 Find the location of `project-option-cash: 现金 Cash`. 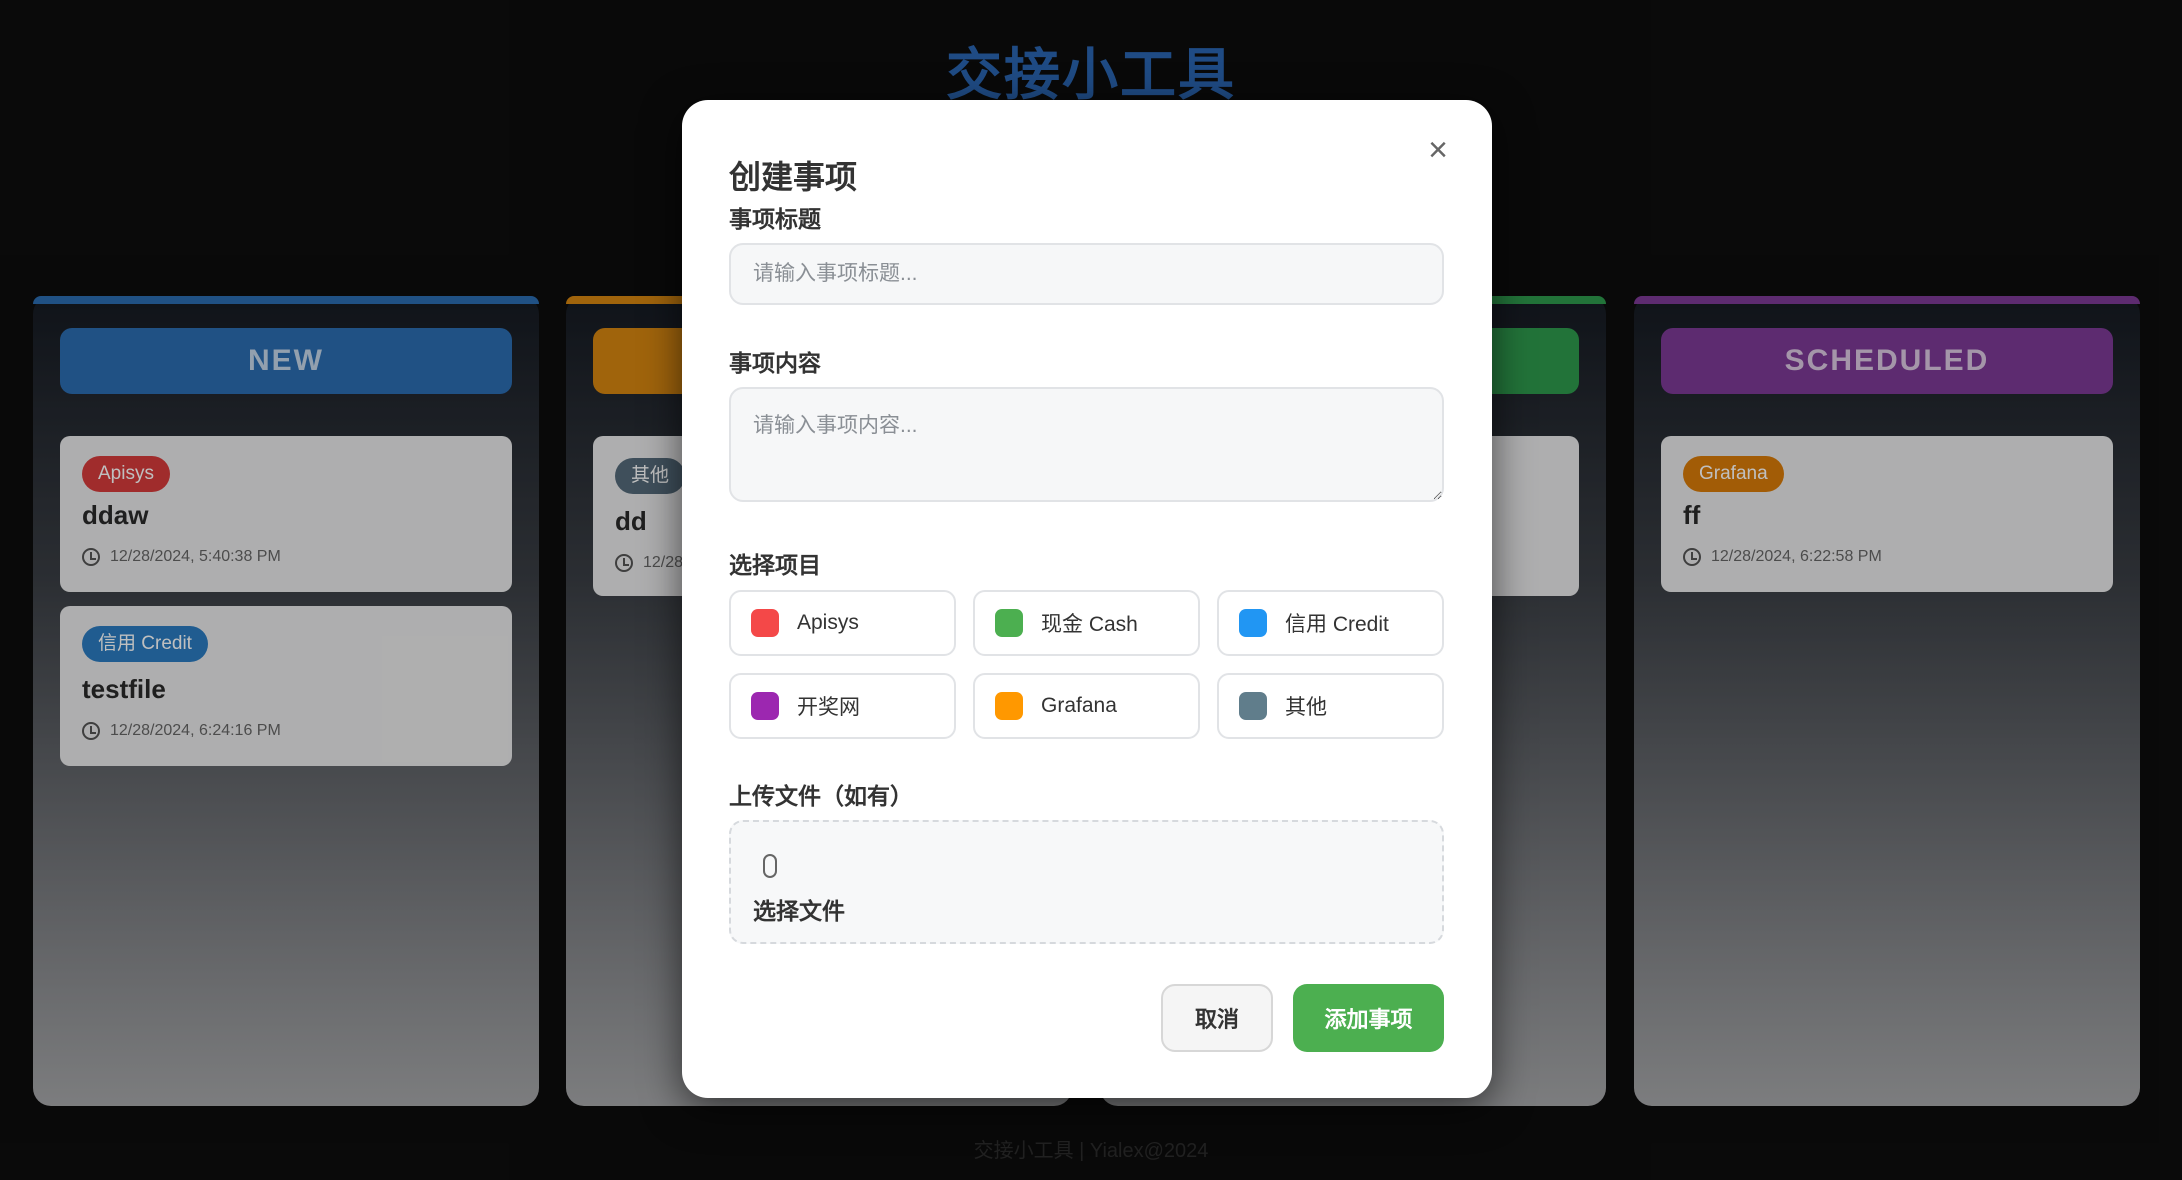

project-option-cash: 现金 Cash is located at coordinates (1086, 623).